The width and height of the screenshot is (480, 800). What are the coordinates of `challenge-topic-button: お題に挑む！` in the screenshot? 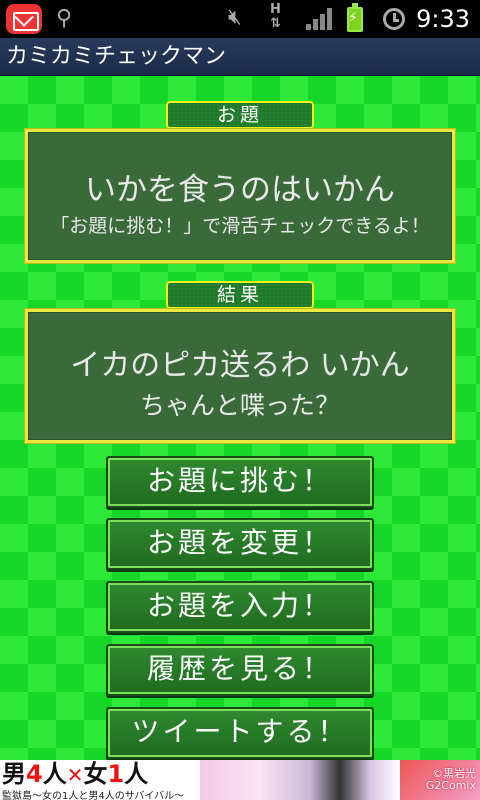 It's located at (240, 482).